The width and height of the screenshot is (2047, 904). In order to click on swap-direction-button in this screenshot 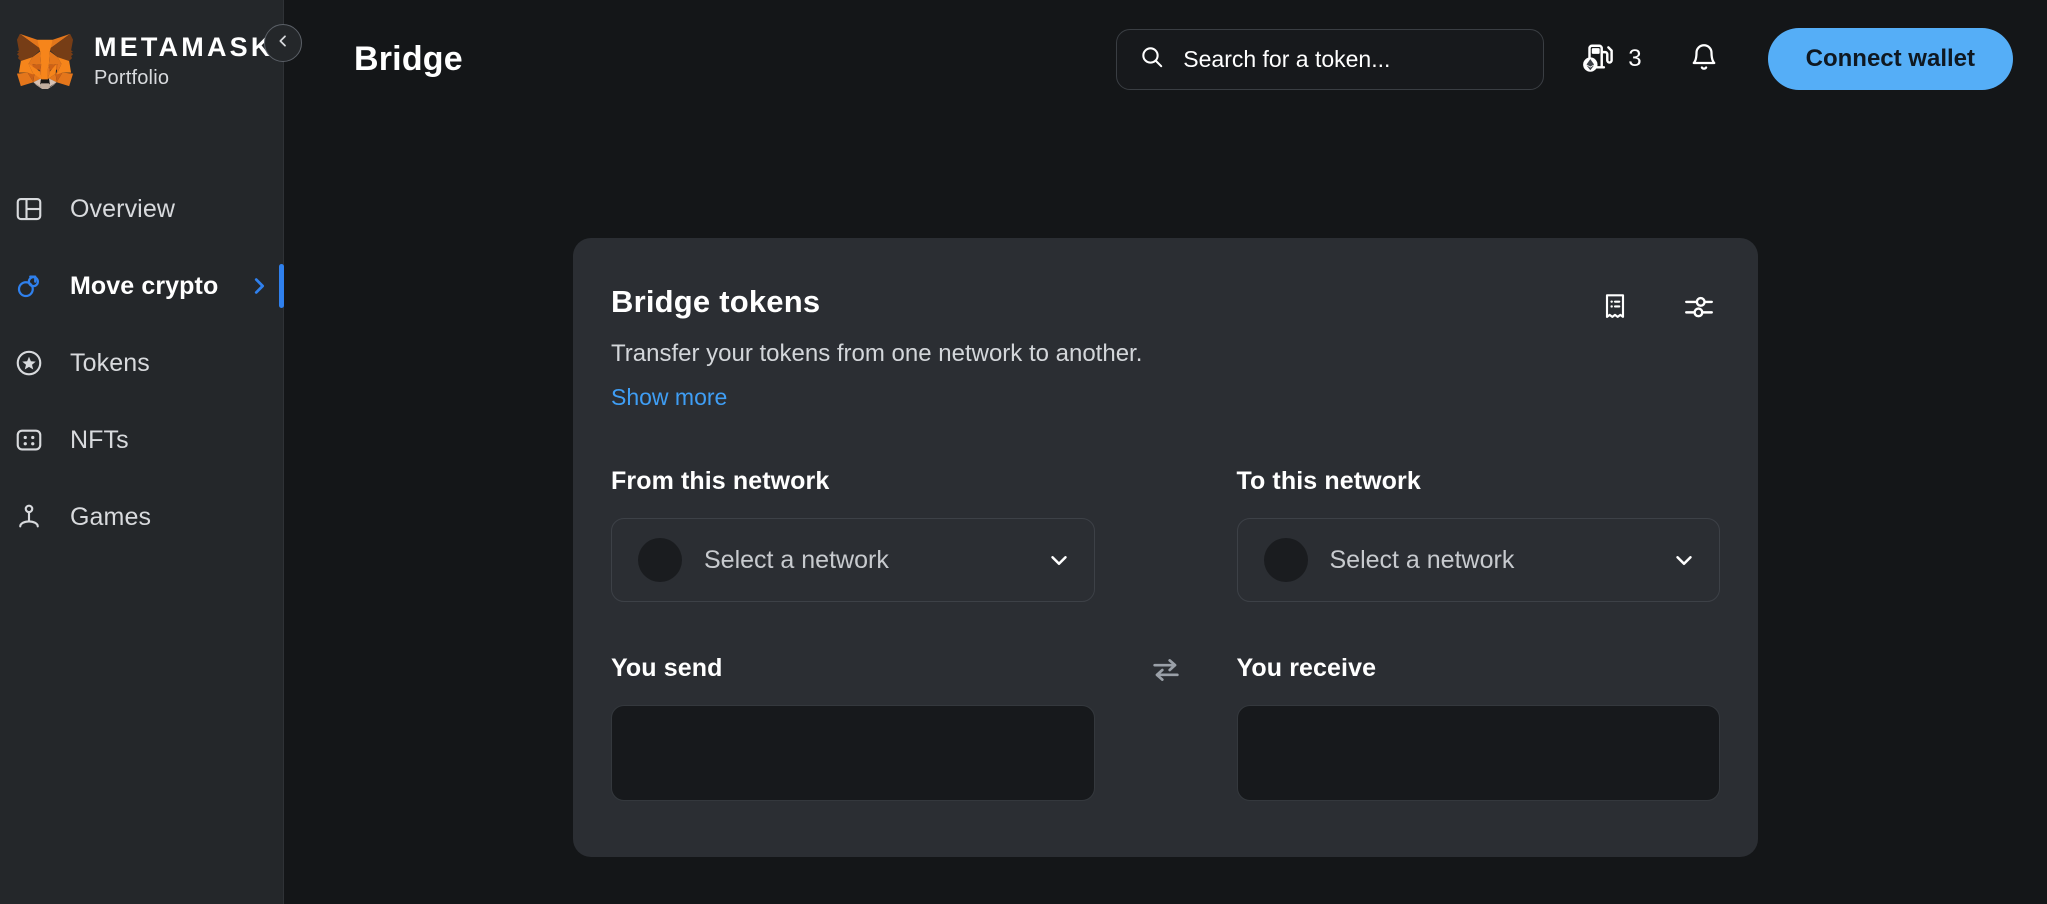, I will do `click(1166, 672)`.